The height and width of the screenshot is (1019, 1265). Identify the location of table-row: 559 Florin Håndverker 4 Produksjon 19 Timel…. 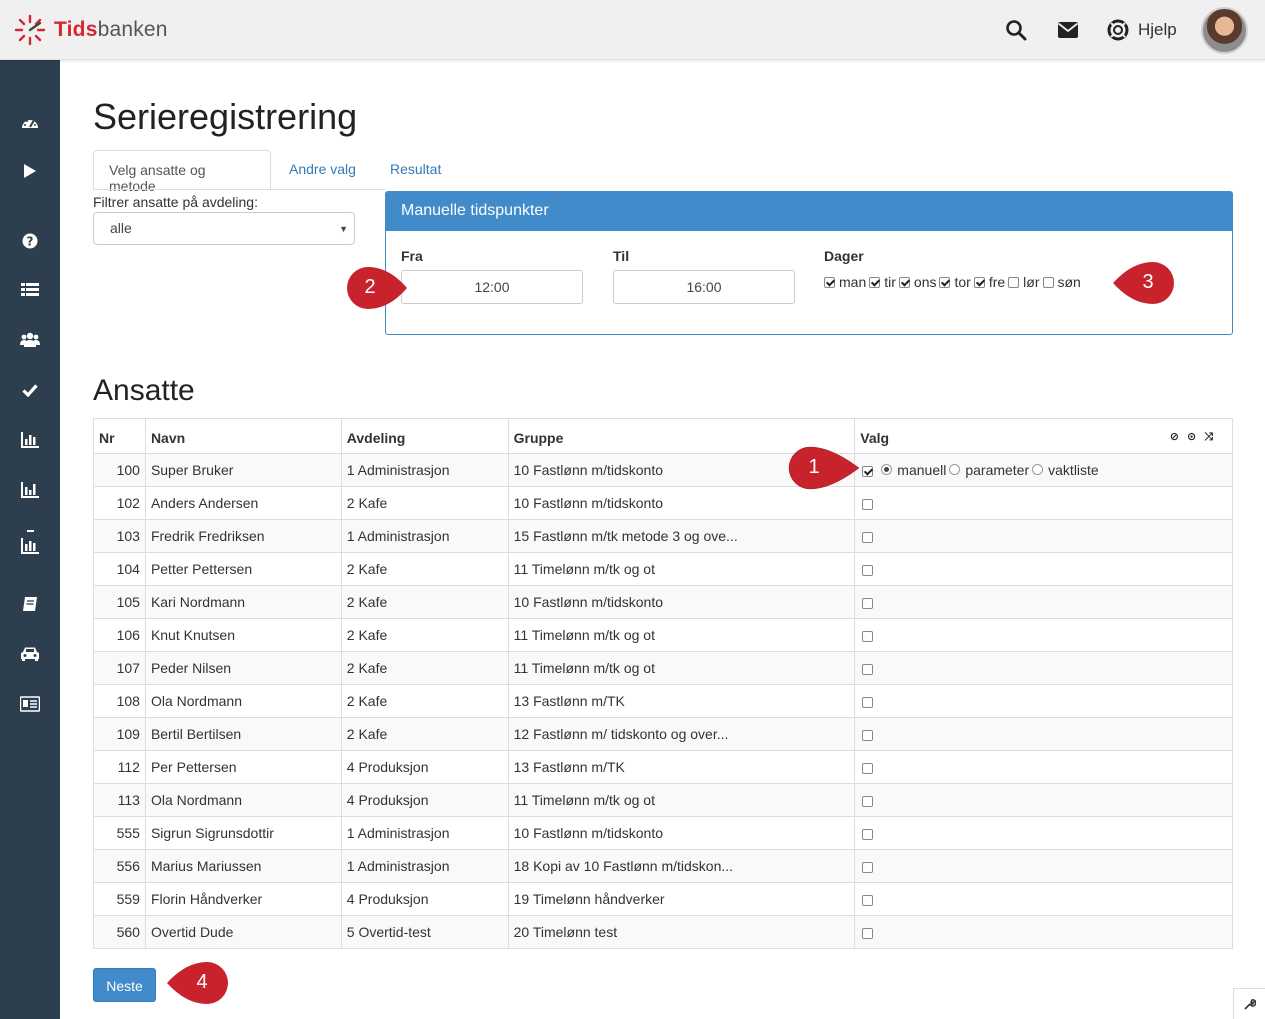
(663, 899).